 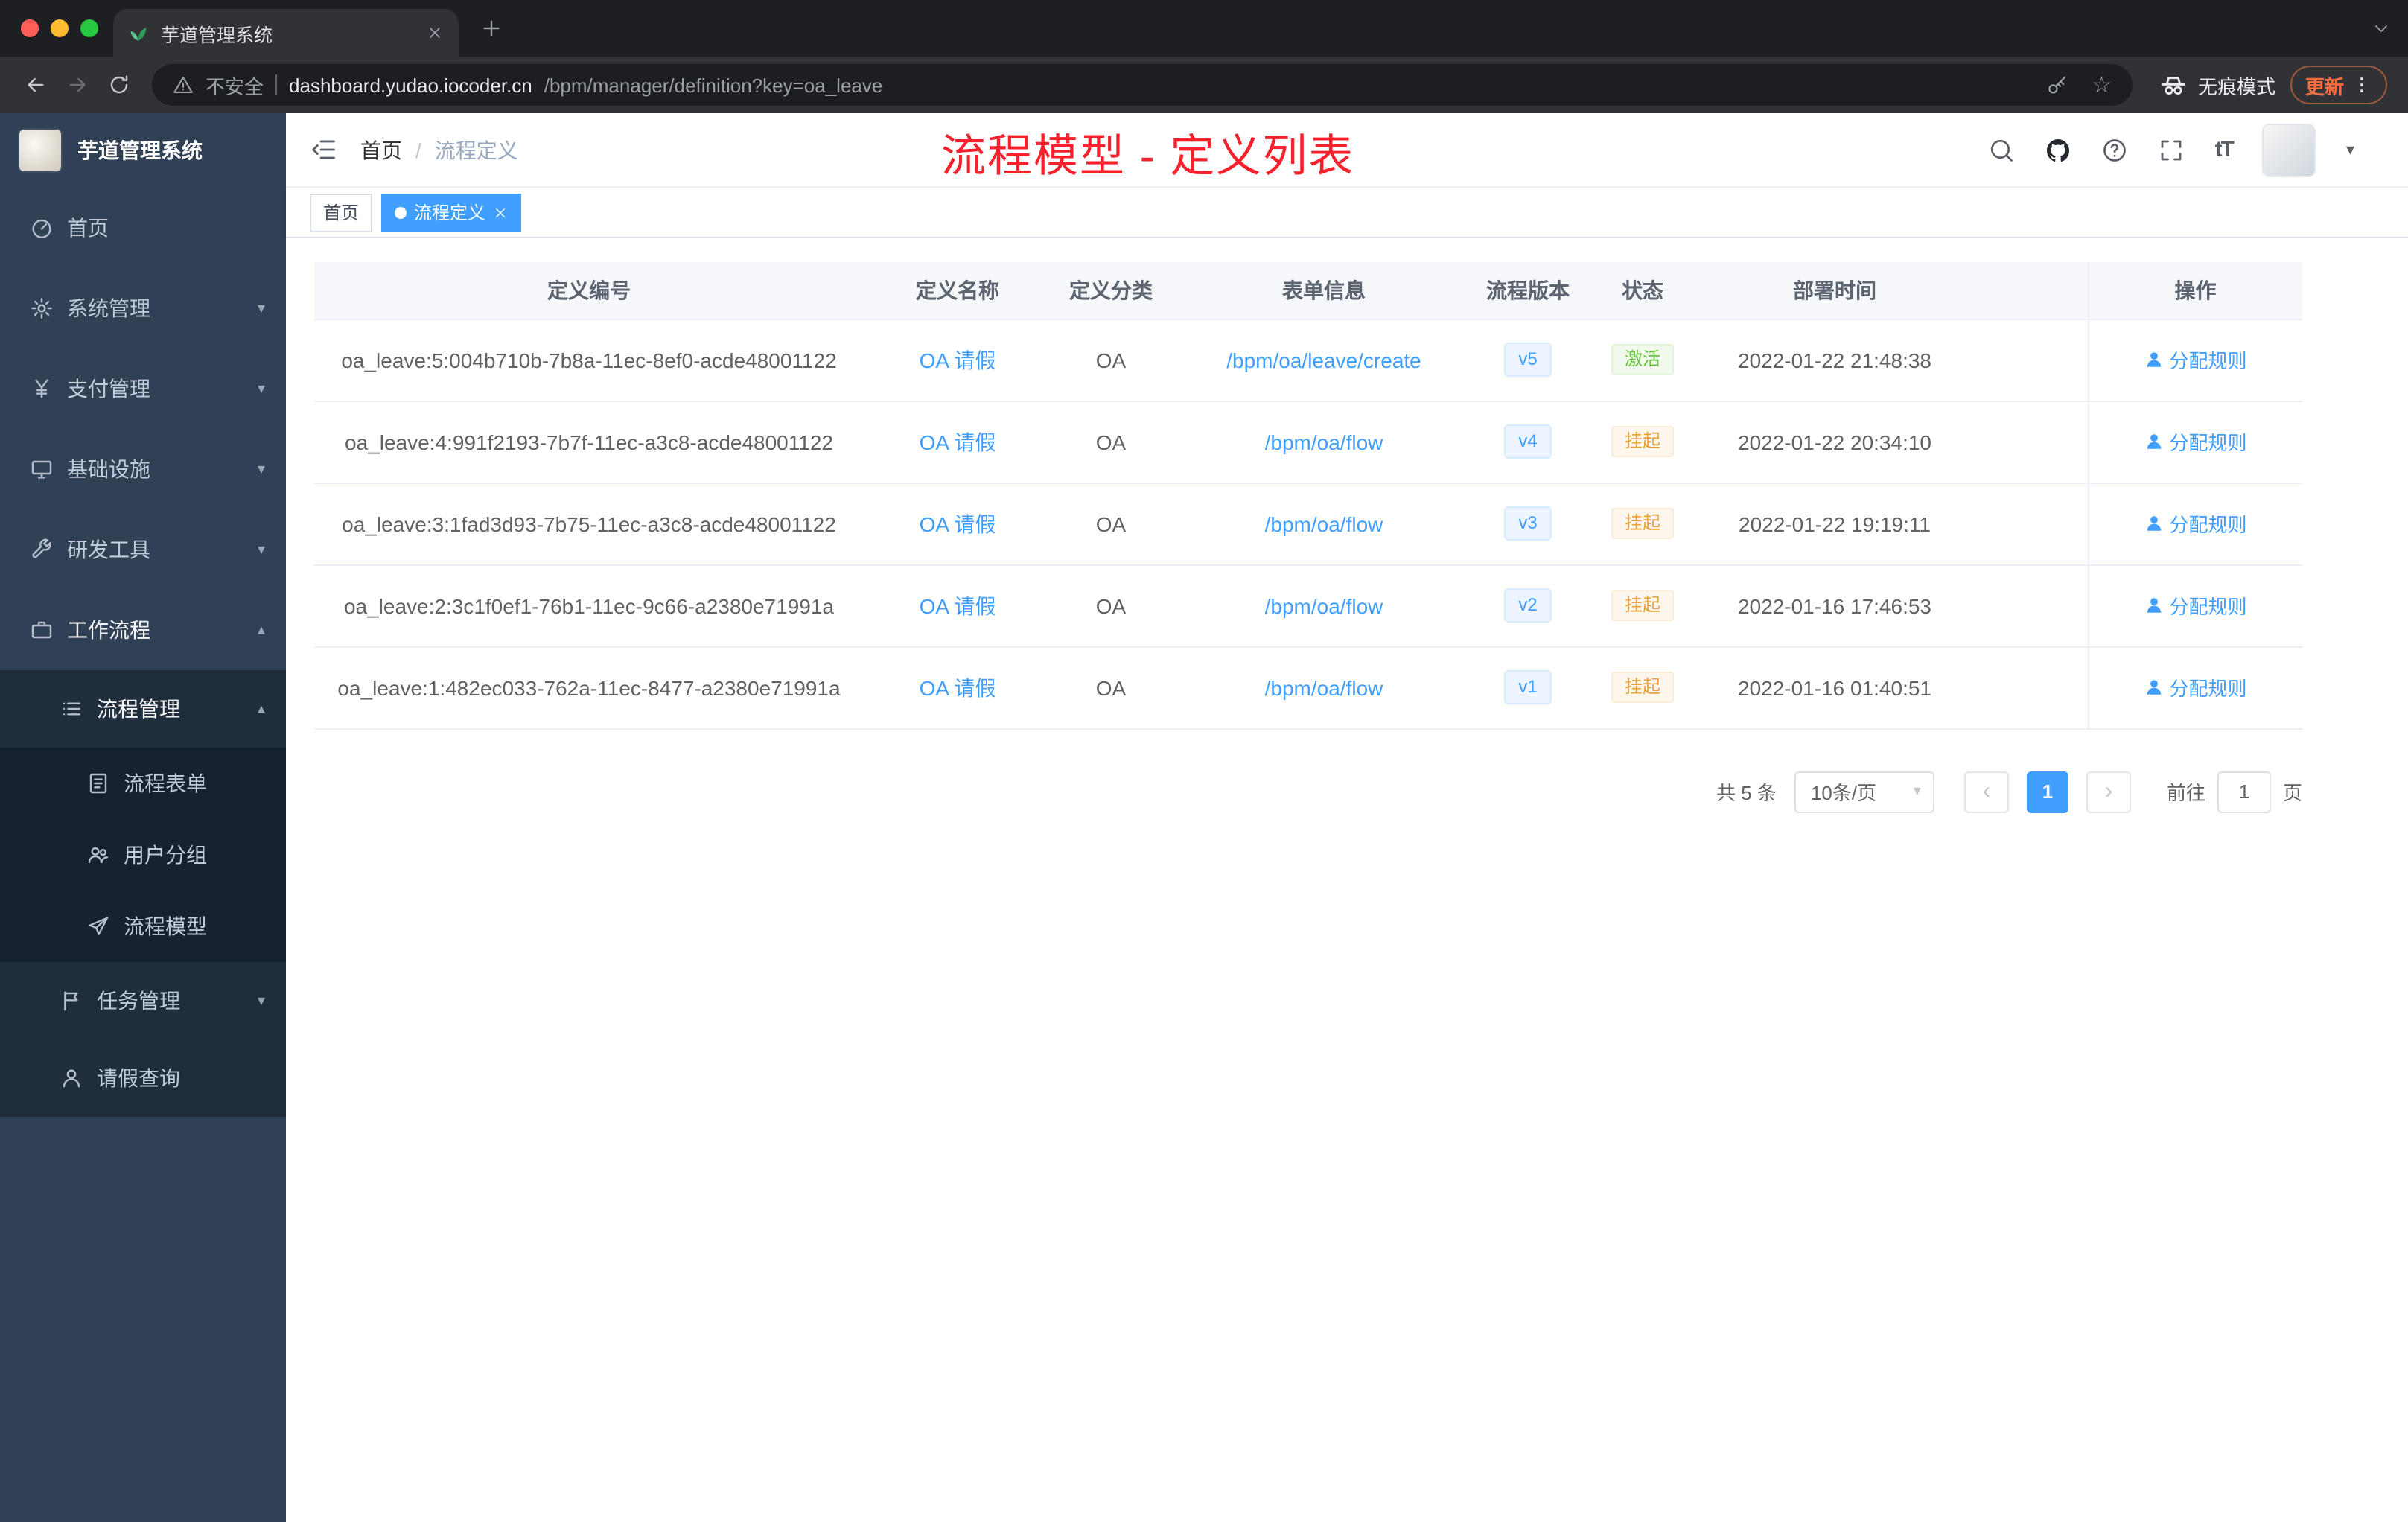 What do you see at coordinates (1347, 213) in the screenshot?
I see `tags-view: 首页 流程定义` at bounding box center [1347, 213].